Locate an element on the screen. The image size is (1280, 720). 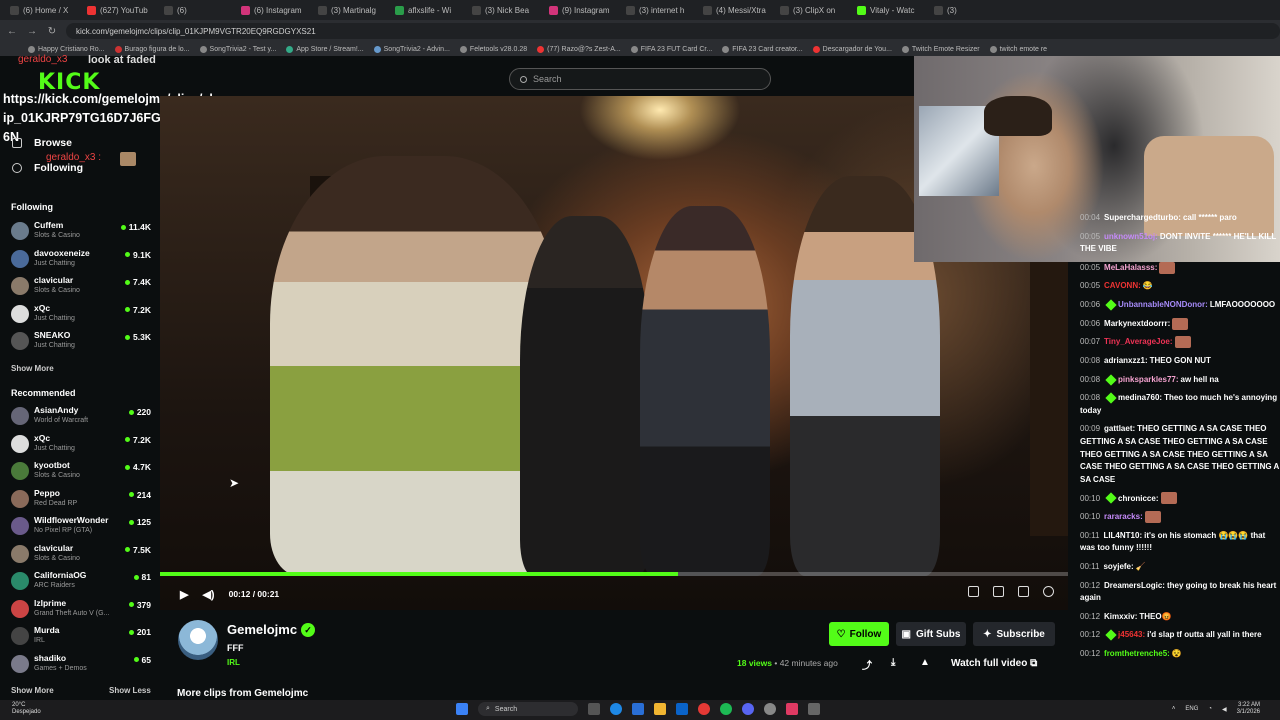
reload-icon: ↻ is located at coordinates (52, 31).